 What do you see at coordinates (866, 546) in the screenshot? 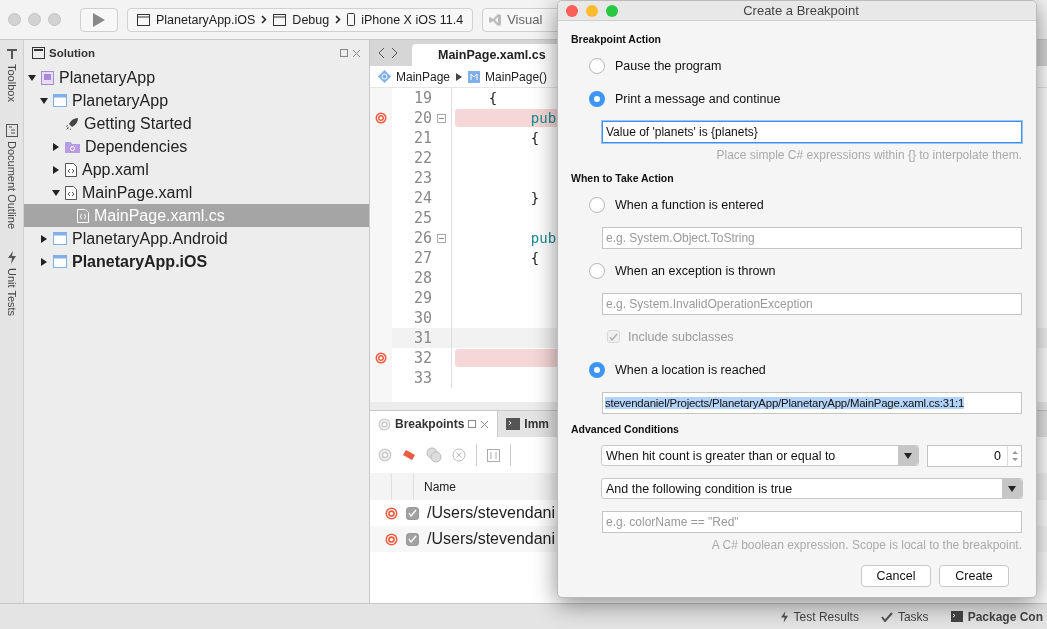
I see `hint-text: A C# boolean expression. Scope is local to the breakpoint.` at bounding box center [866, 546].